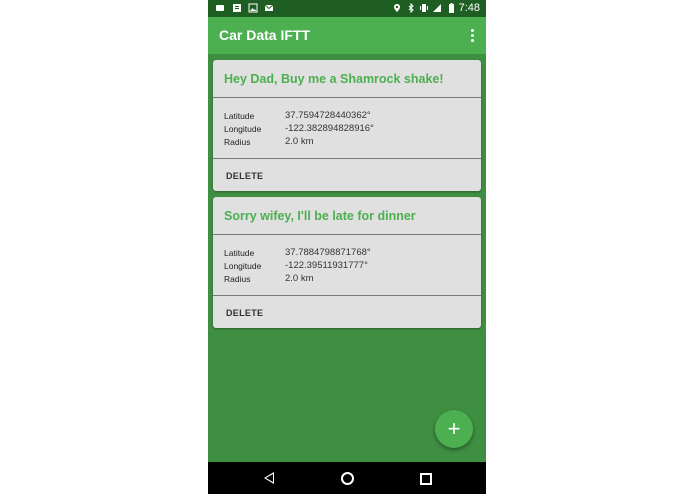  What do you see at coordinates (220, 8) in the screenshot?
I see `drive-icon` at bounding box center [220, 8].